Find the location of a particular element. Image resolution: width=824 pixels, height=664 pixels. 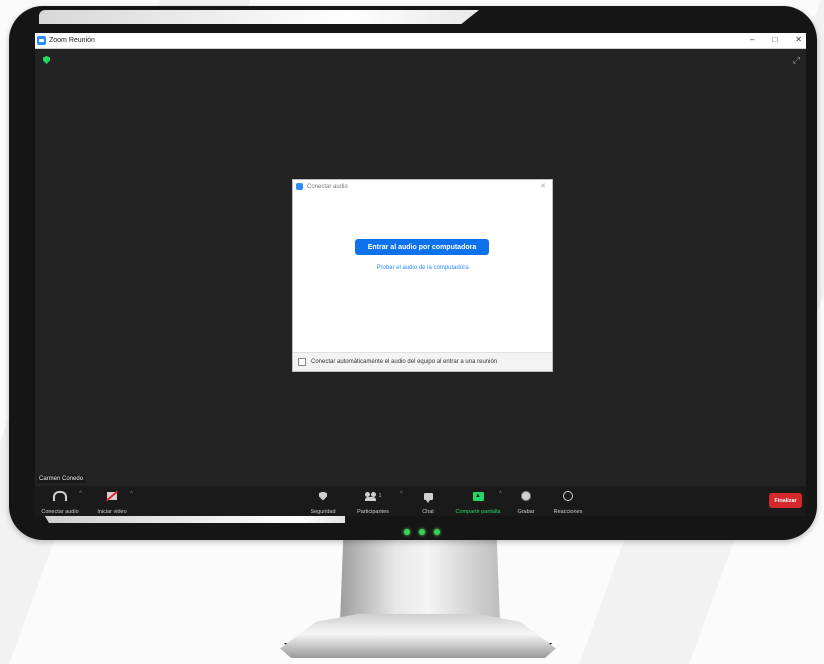

reactions-button: Reacciones is located at coordinates (568, 500).